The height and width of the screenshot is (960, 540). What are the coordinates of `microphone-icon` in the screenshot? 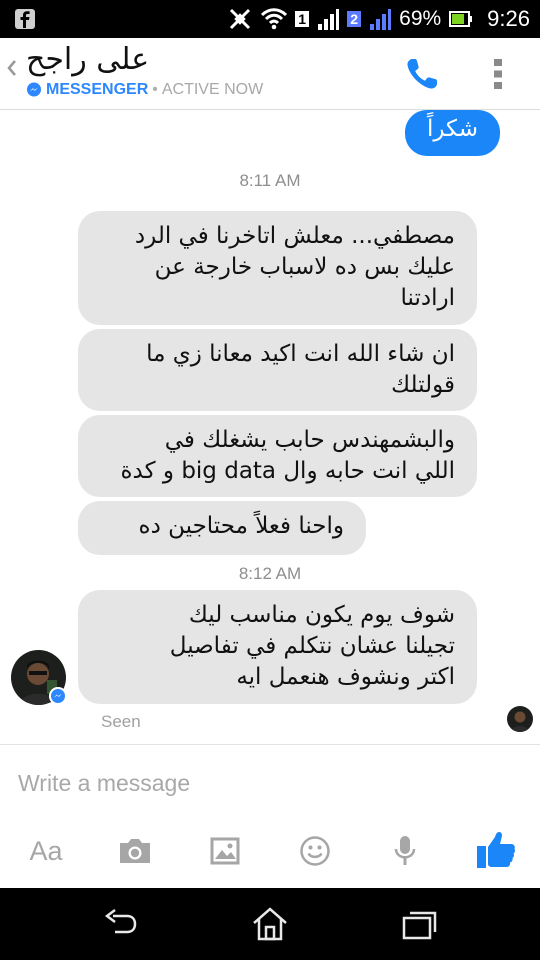 It's located at (405, 850).